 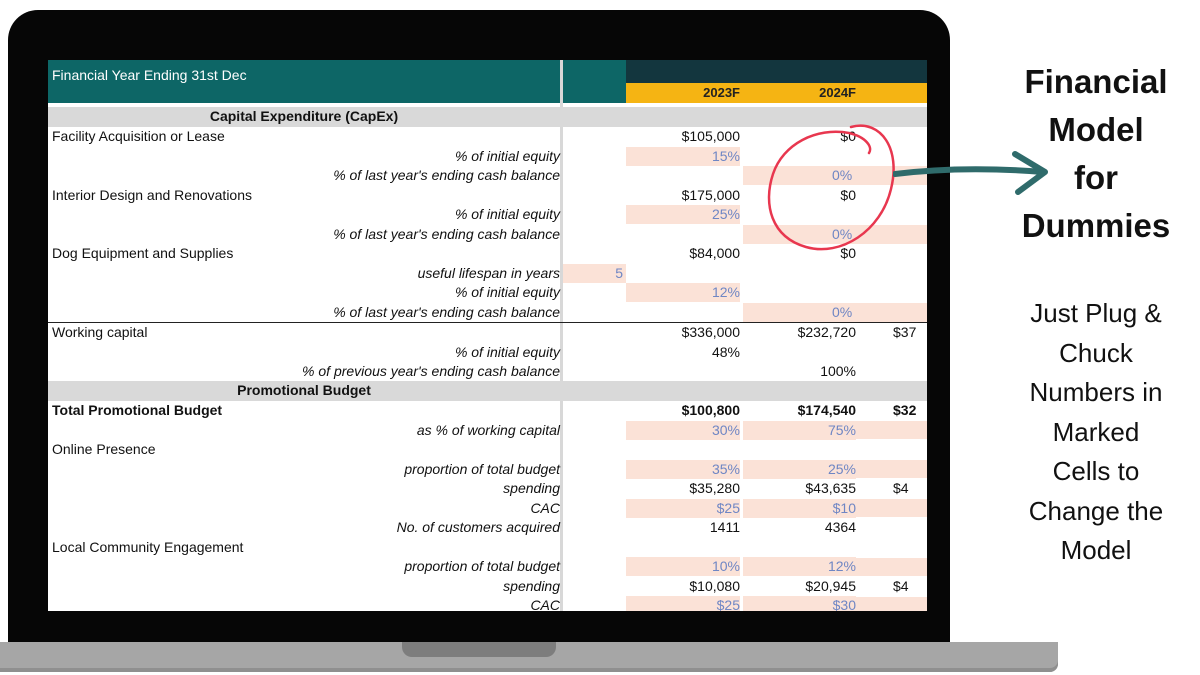 What do you see at coordinates (683, 469) in the screenshot?
I see `input-cell-2023: 35%` at bounding box center [683, 469].